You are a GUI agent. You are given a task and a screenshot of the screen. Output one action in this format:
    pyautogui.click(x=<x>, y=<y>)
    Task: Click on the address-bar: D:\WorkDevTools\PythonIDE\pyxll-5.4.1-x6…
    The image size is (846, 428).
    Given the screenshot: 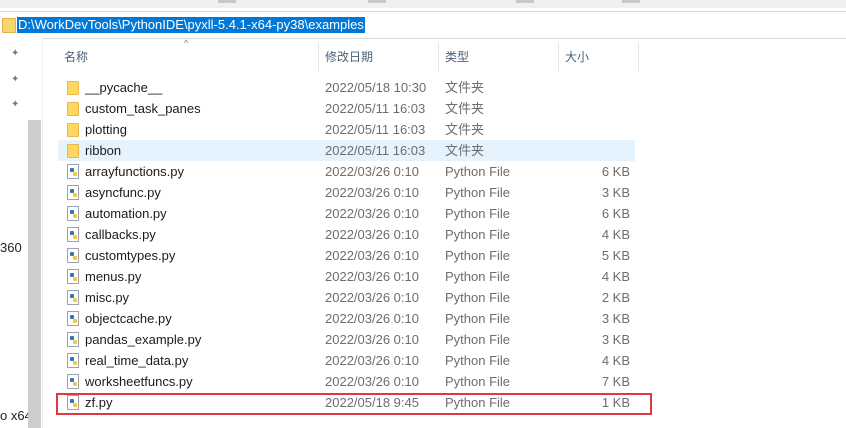 What is the action you would take?
    pyautogui.click(x=423, y=25)
    